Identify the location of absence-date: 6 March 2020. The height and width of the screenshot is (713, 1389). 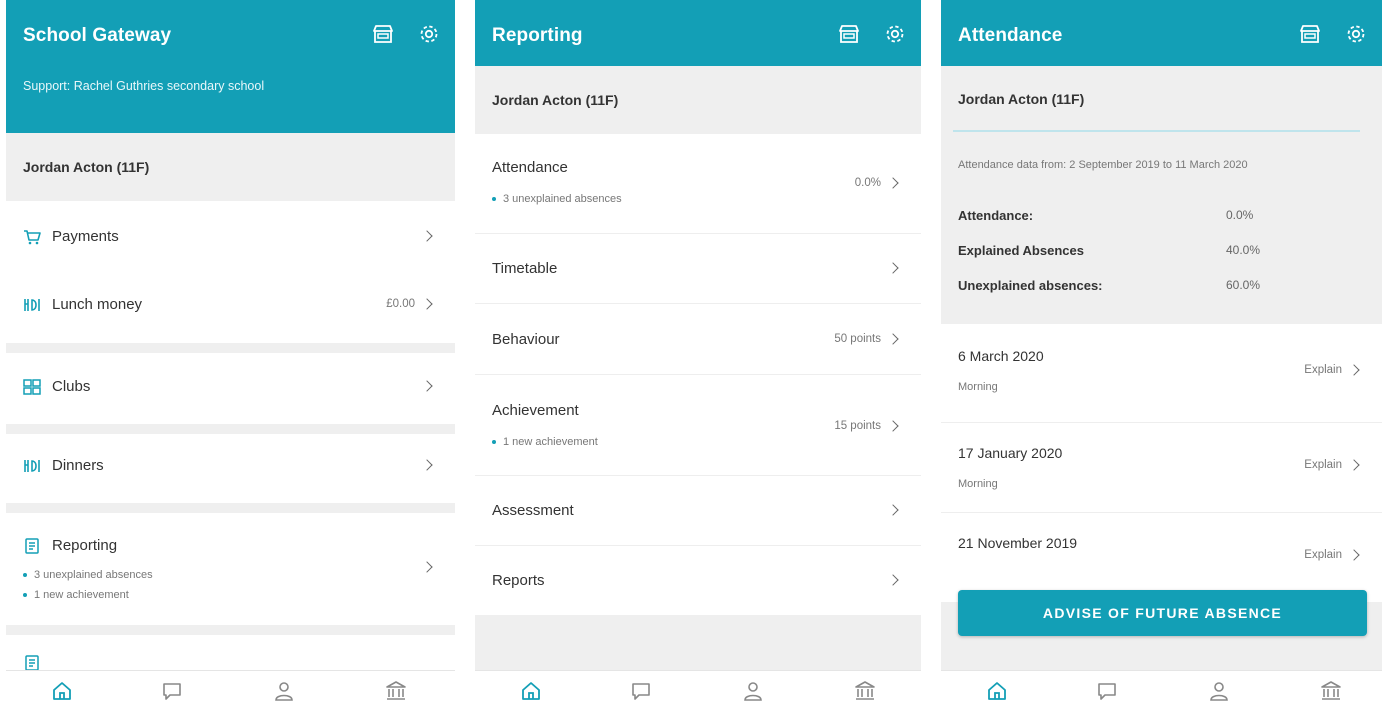
(1001, 356).